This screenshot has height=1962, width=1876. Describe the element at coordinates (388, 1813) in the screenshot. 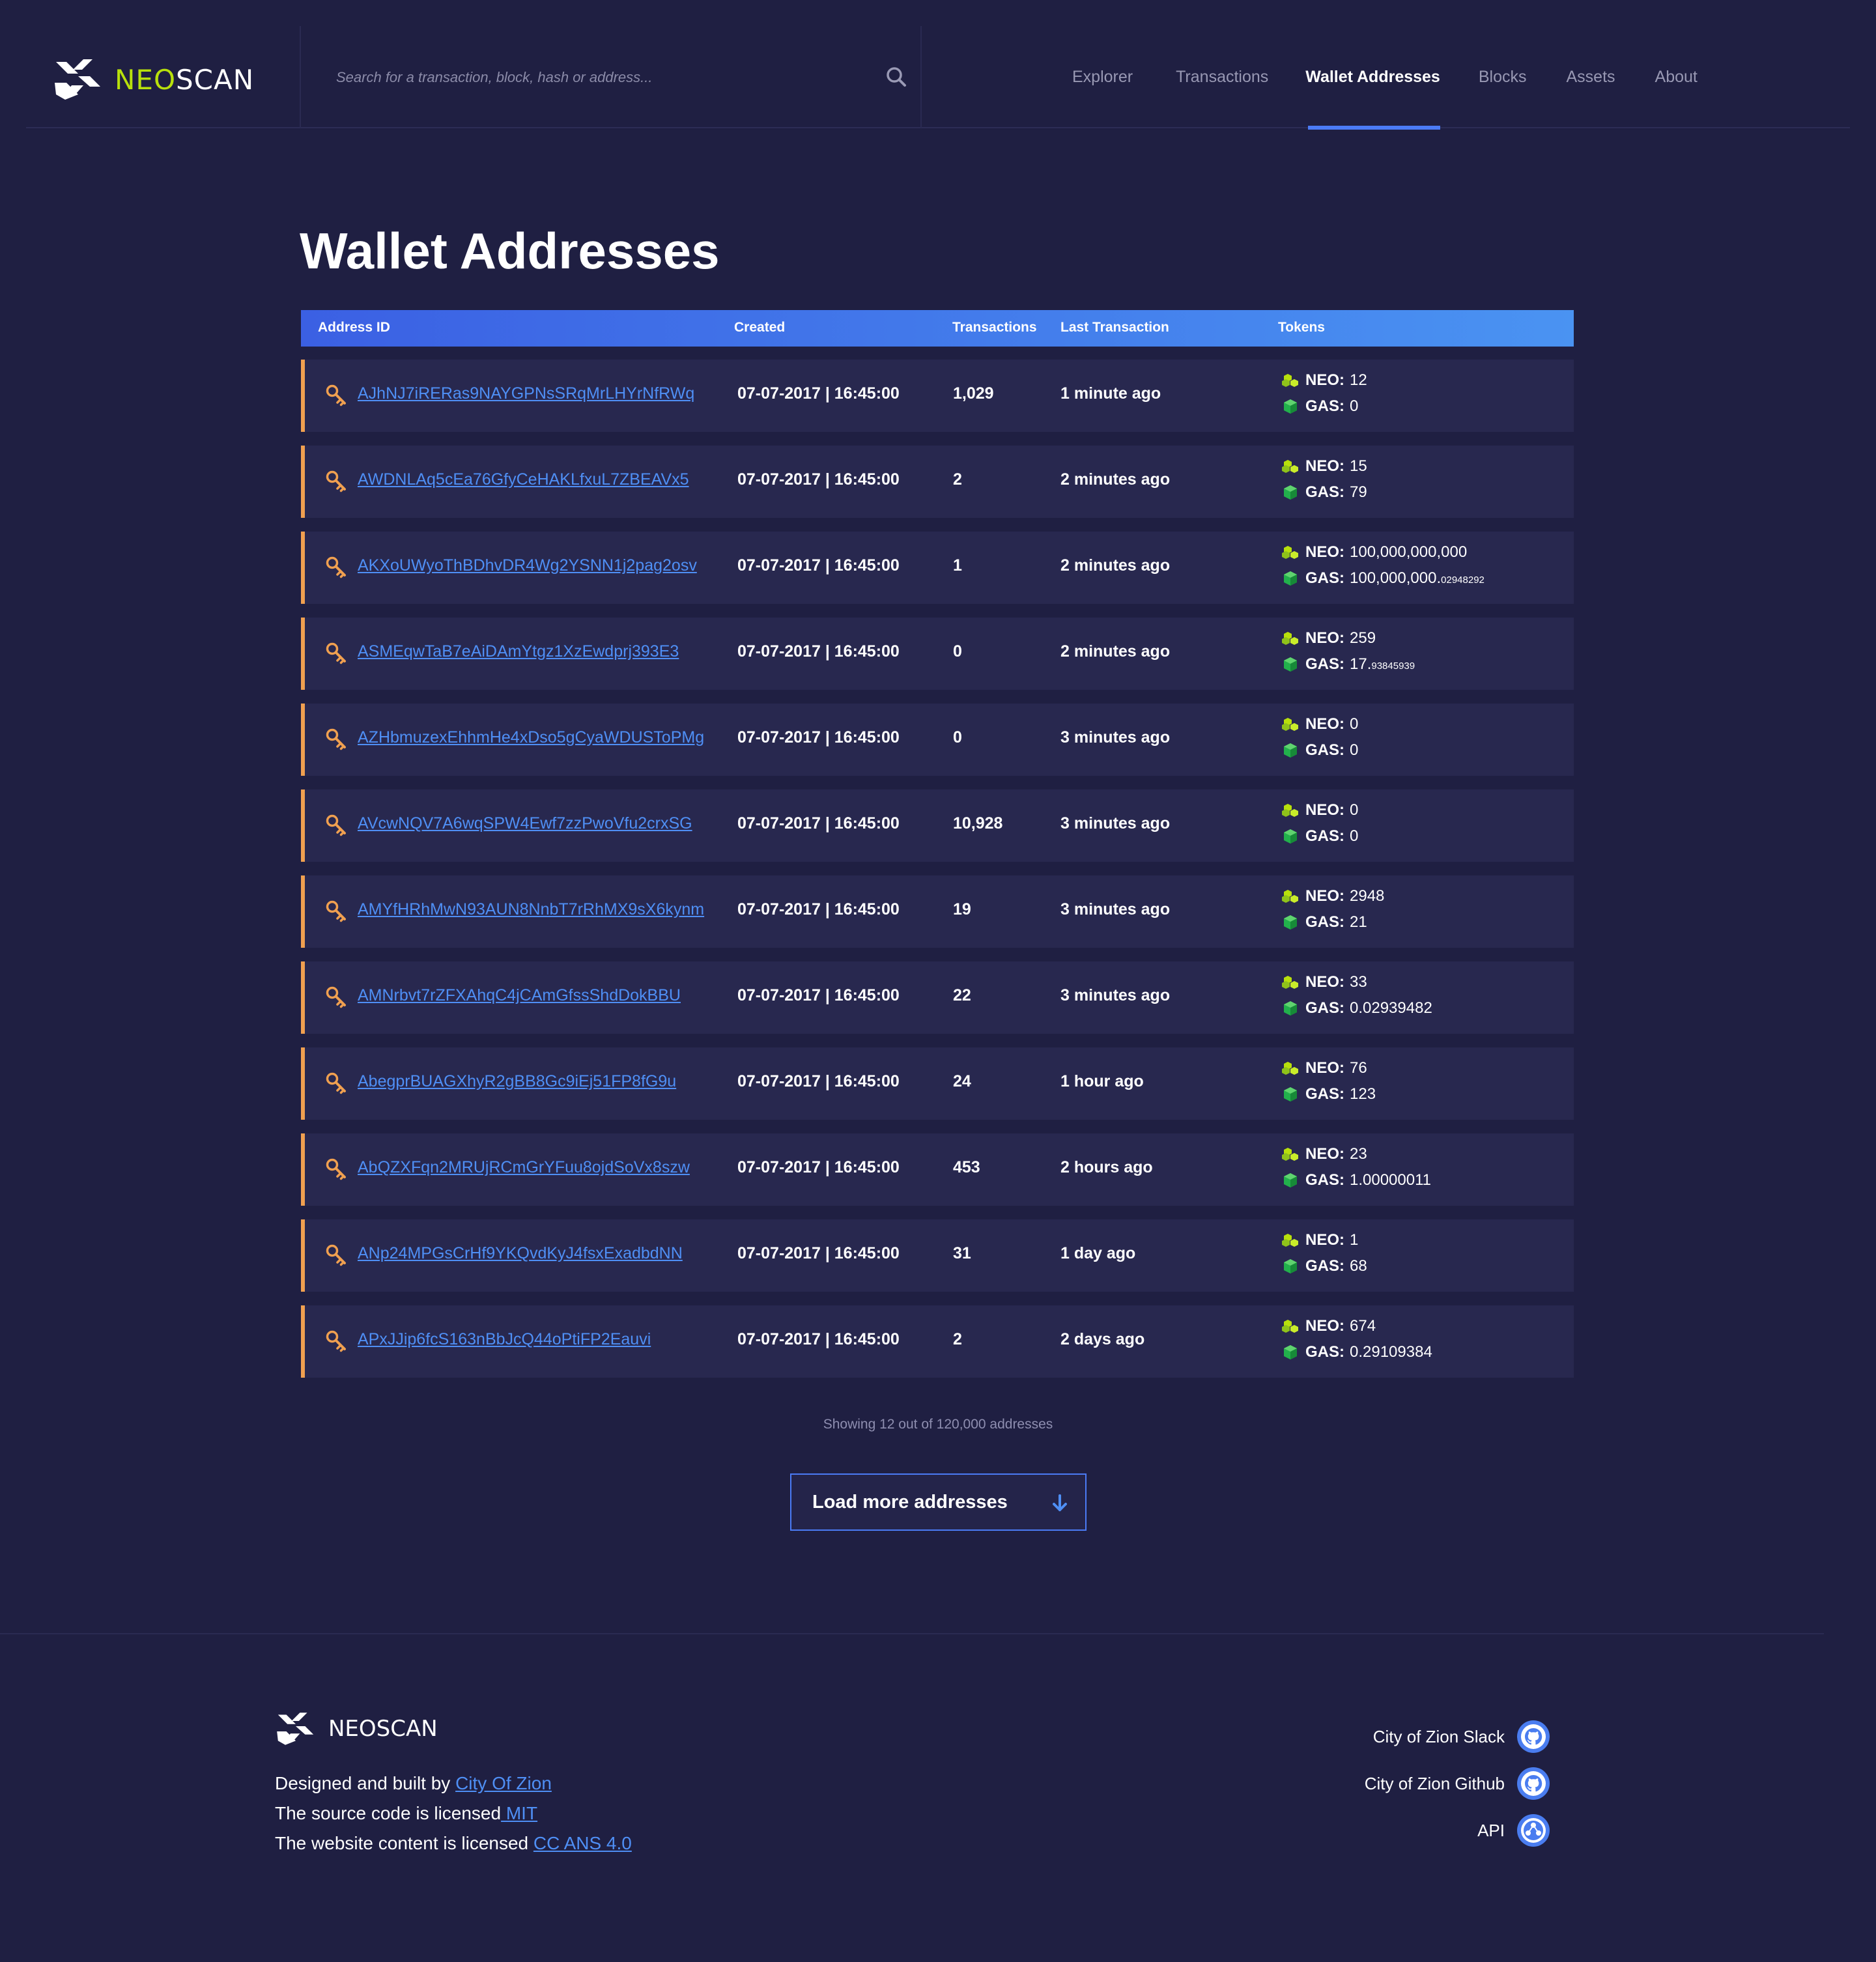

I see `footer-source-text: The source code is licensed` at that location.